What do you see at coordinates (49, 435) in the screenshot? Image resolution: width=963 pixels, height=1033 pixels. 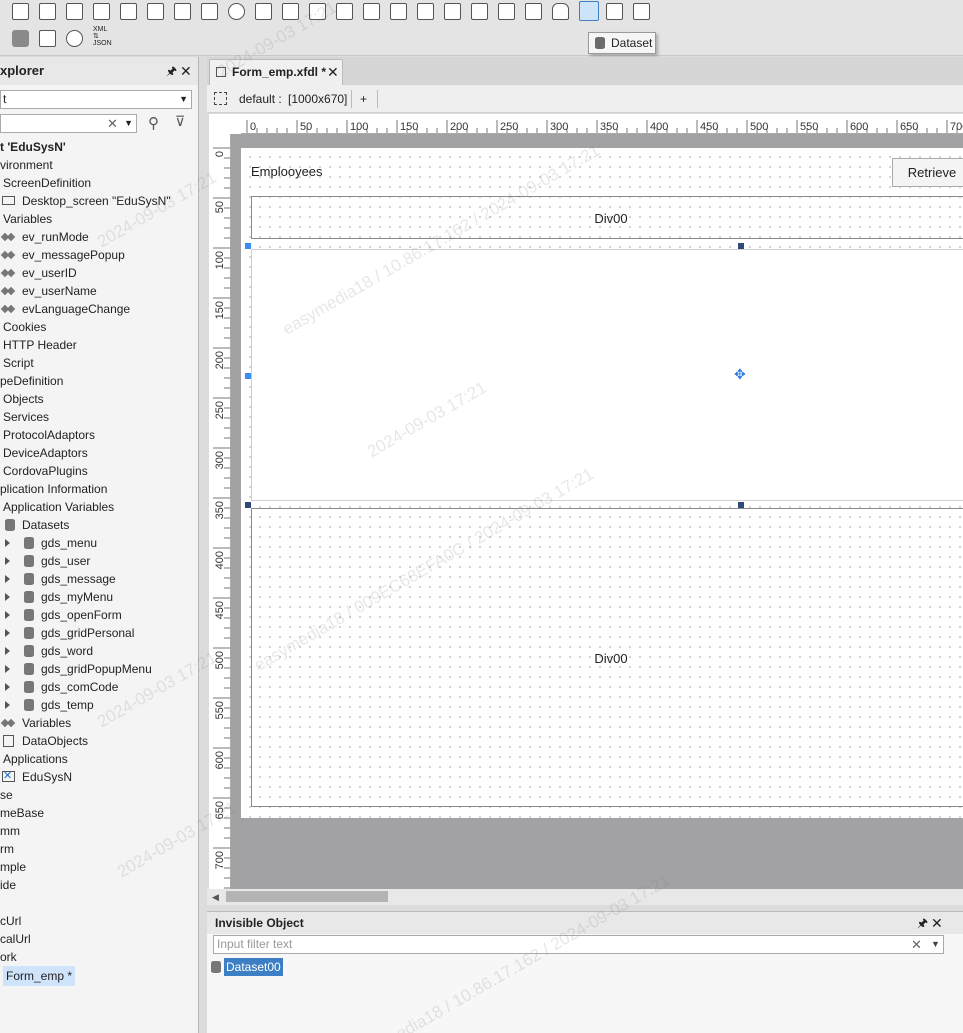 I see `tree-item-label: ProtocolAdaptors` at bounding box center [49, 435].